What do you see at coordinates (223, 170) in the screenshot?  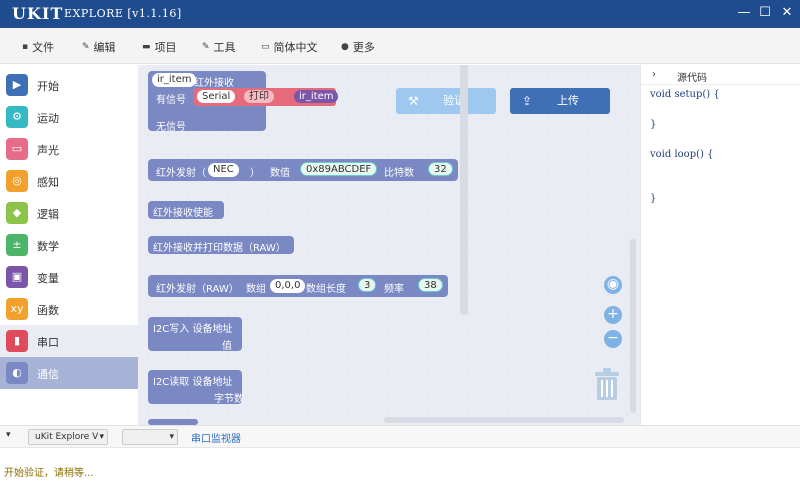 I see `protocol-select: NEC` at bounding box center [223, 170].